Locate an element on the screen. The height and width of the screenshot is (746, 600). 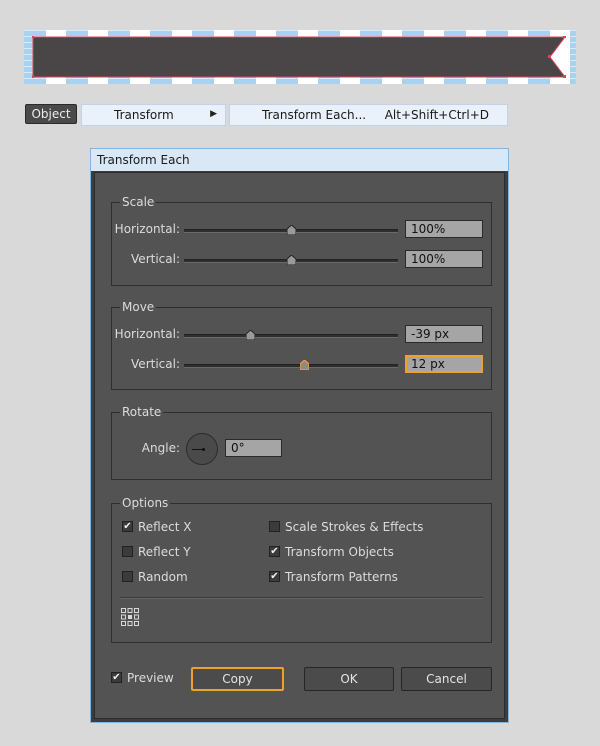
move-vertical-label: Vertical: is located at coordinates (155, 364).